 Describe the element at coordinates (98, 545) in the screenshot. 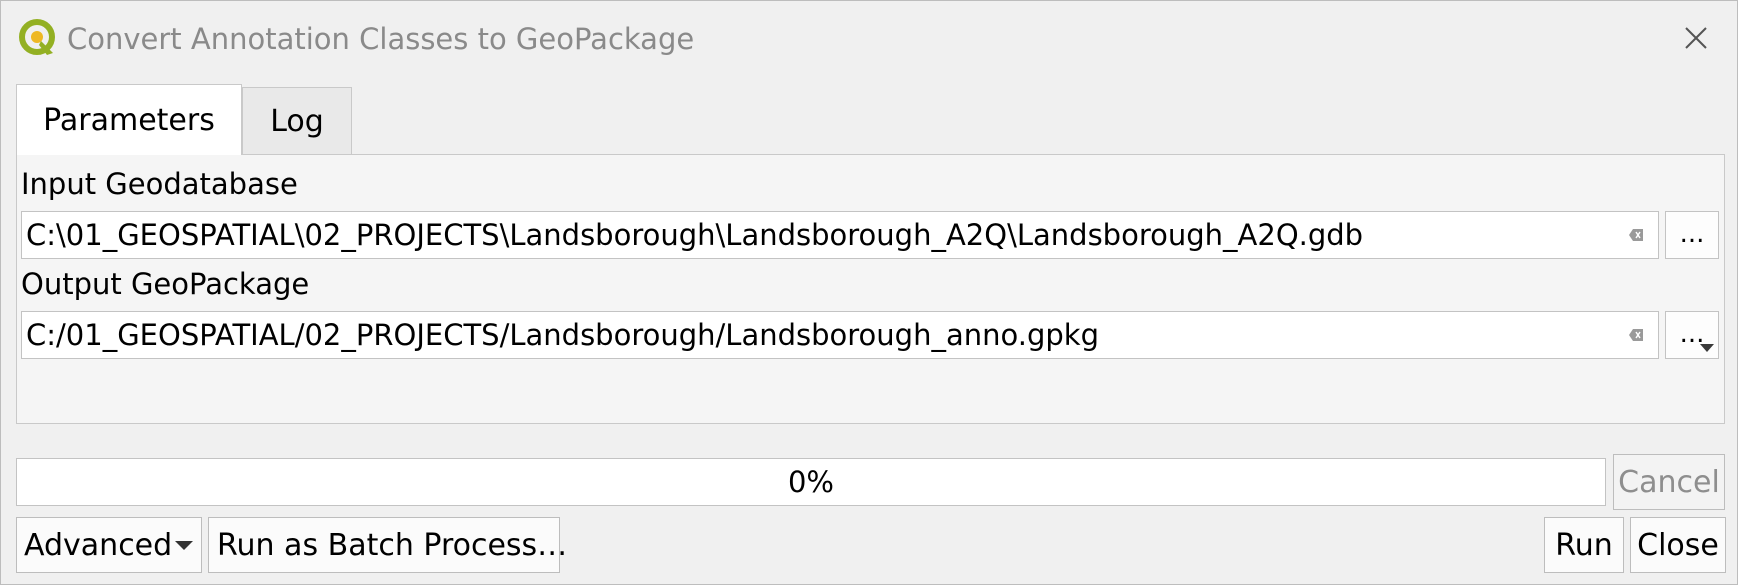

I see `advanced-button-label: Advanced` at that location.